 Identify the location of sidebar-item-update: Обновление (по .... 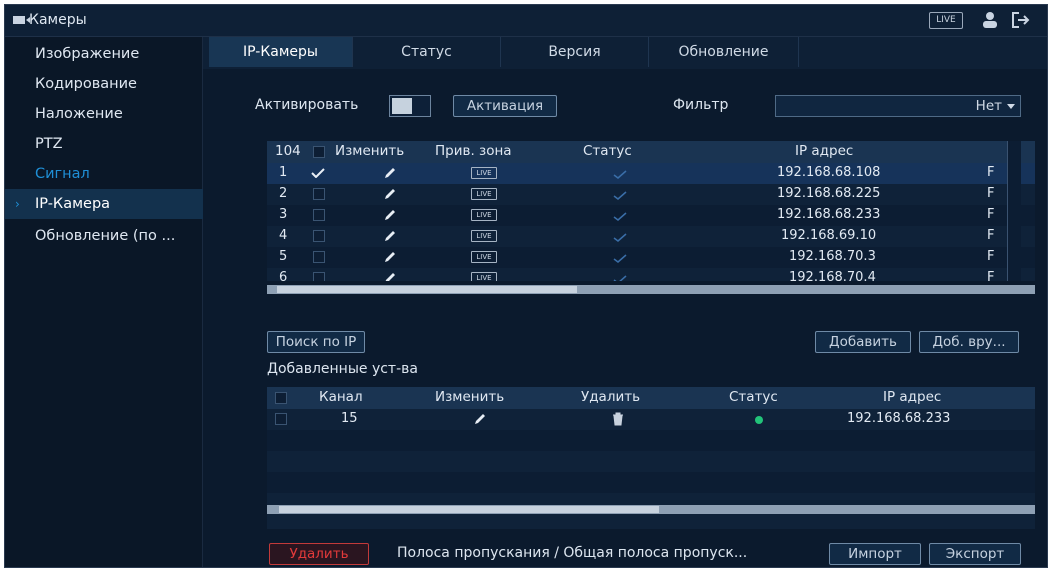
(104, 236).